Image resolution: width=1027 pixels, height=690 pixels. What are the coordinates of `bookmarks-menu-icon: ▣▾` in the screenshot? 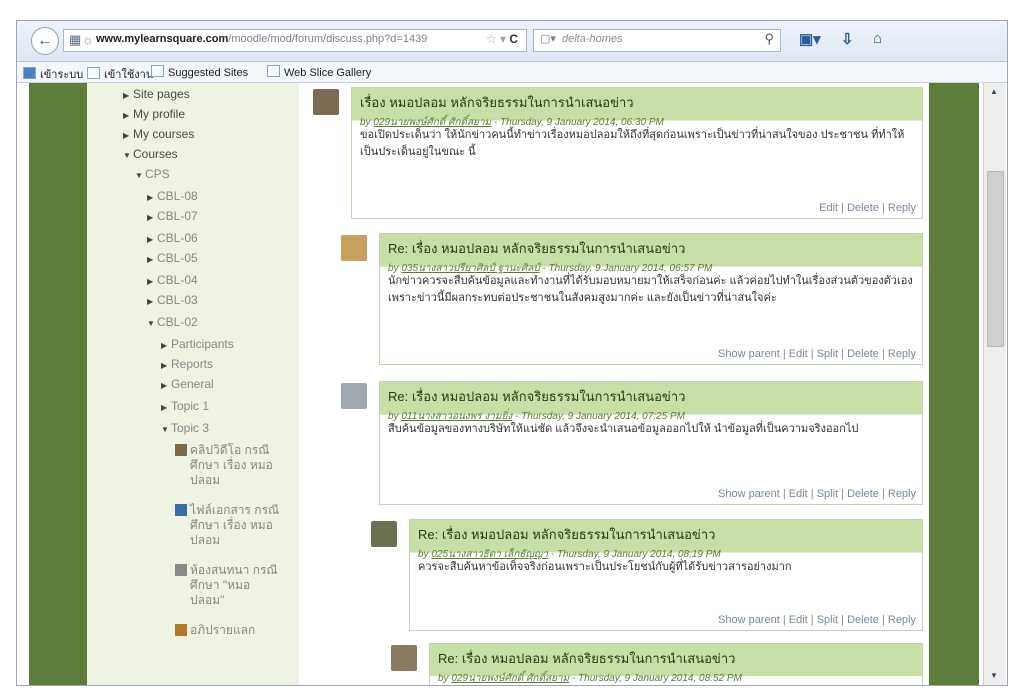 It's located at (810, 39).